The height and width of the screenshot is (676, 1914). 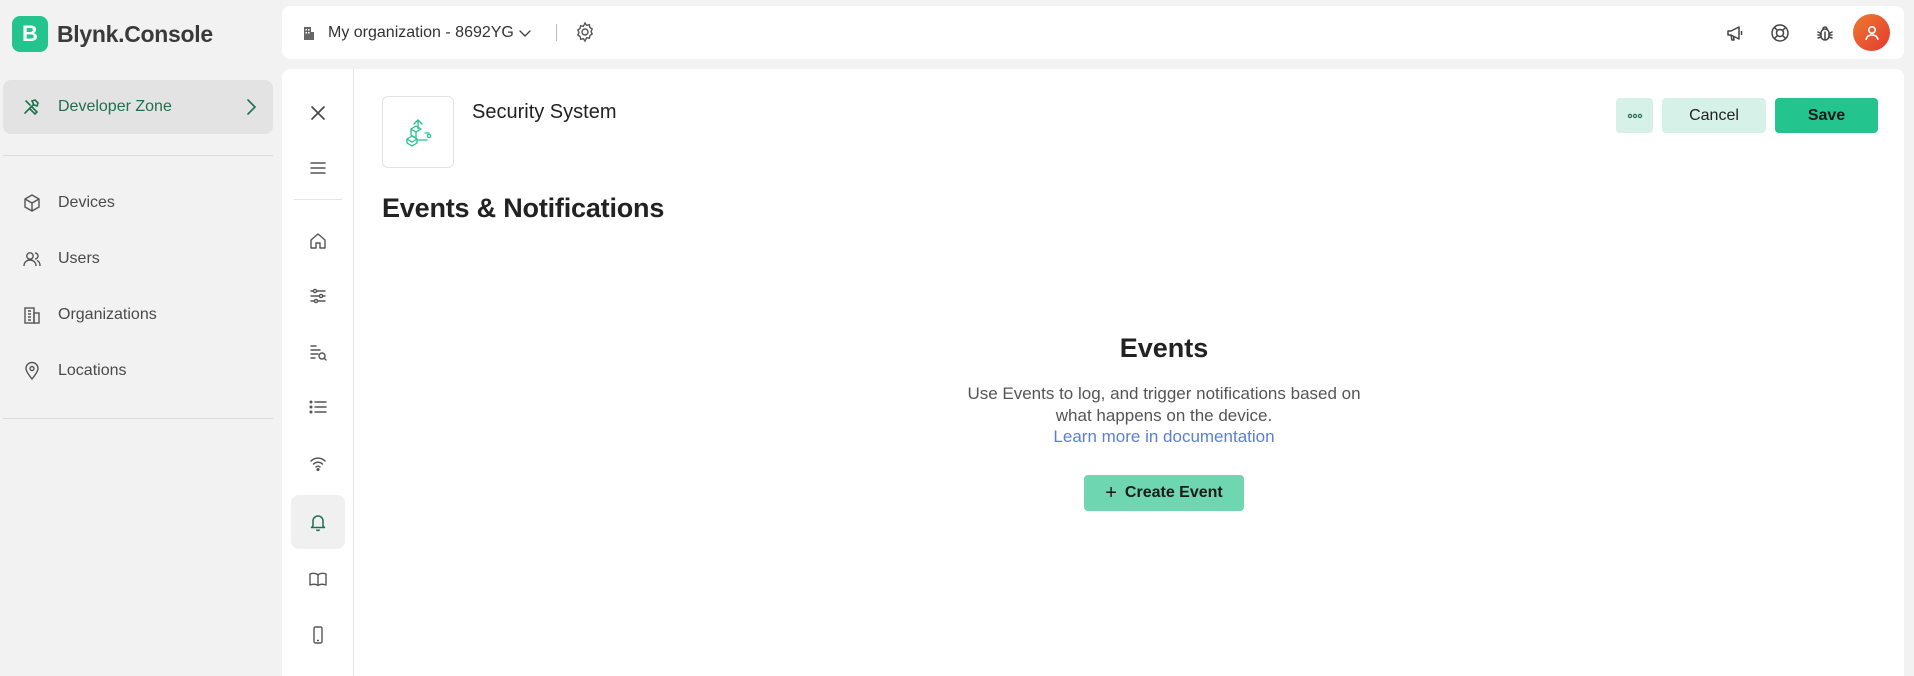 I want to click on rail-item-events, so click(x=318, y=522).